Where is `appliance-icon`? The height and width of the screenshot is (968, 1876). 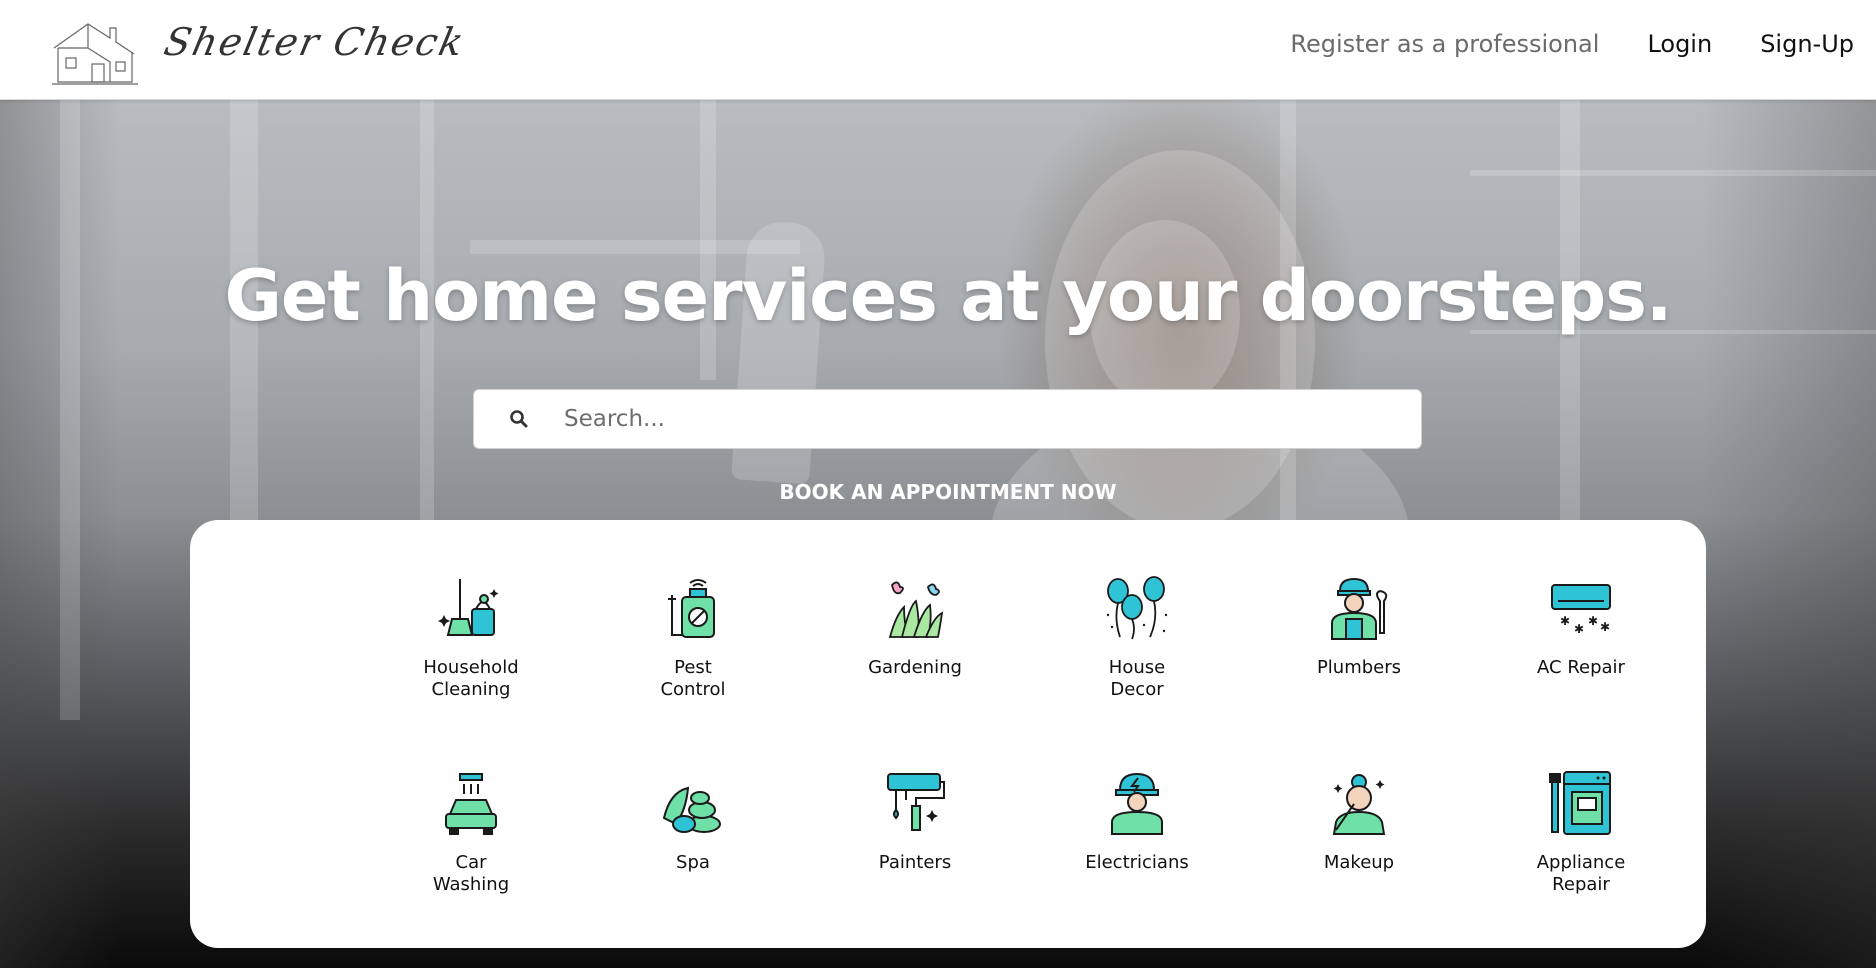
appliance-icon is located at coordinates (1580, 803).